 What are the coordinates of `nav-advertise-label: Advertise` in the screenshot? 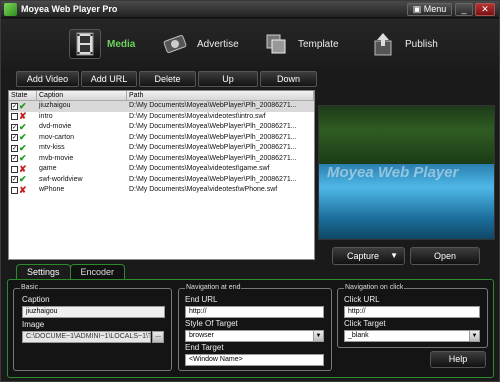 It's located at (218, 44).